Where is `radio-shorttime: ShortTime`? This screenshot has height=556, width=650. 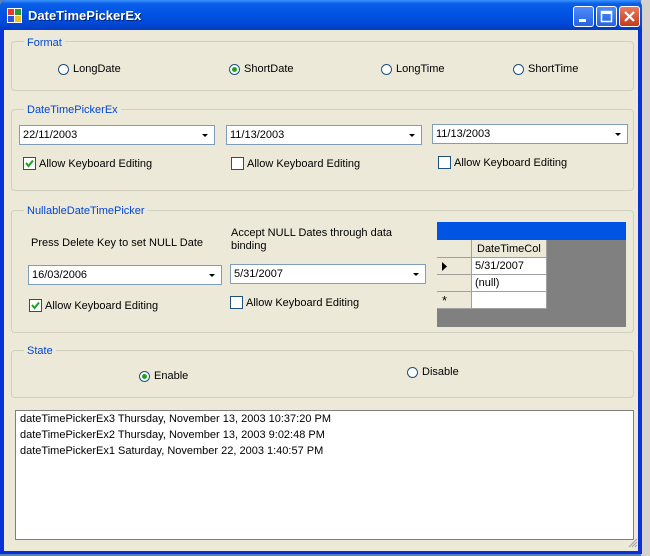 radio-shorttime: ShortTime is located at coordinates (545, 69).